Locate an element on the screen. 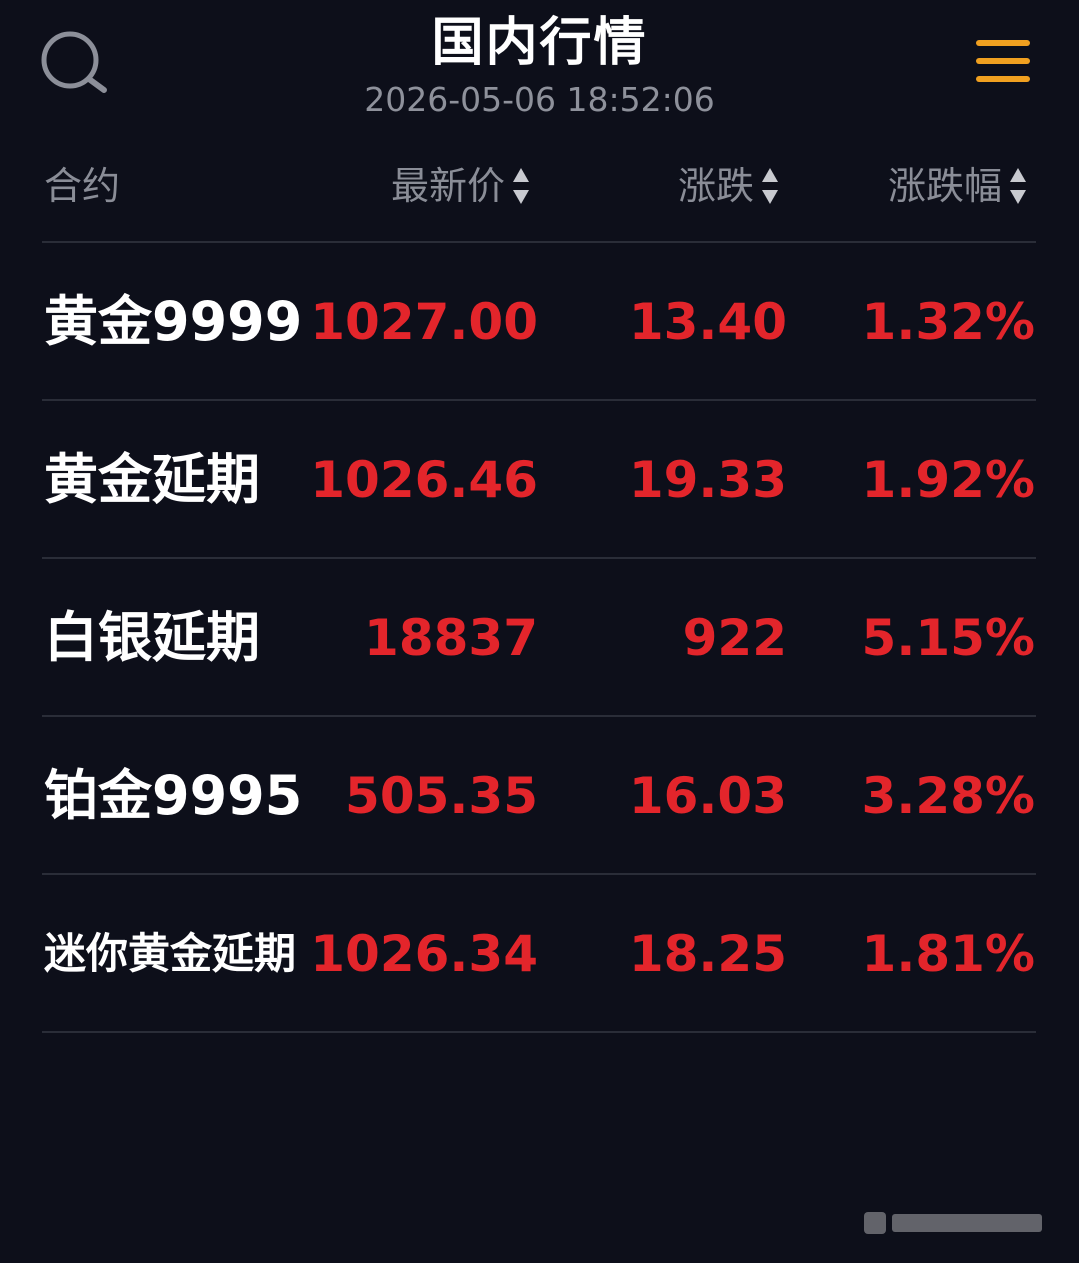 This screenshot has height=1263, width=1079. price-change-pct: 1.92% is located at coordinates (948, 480).